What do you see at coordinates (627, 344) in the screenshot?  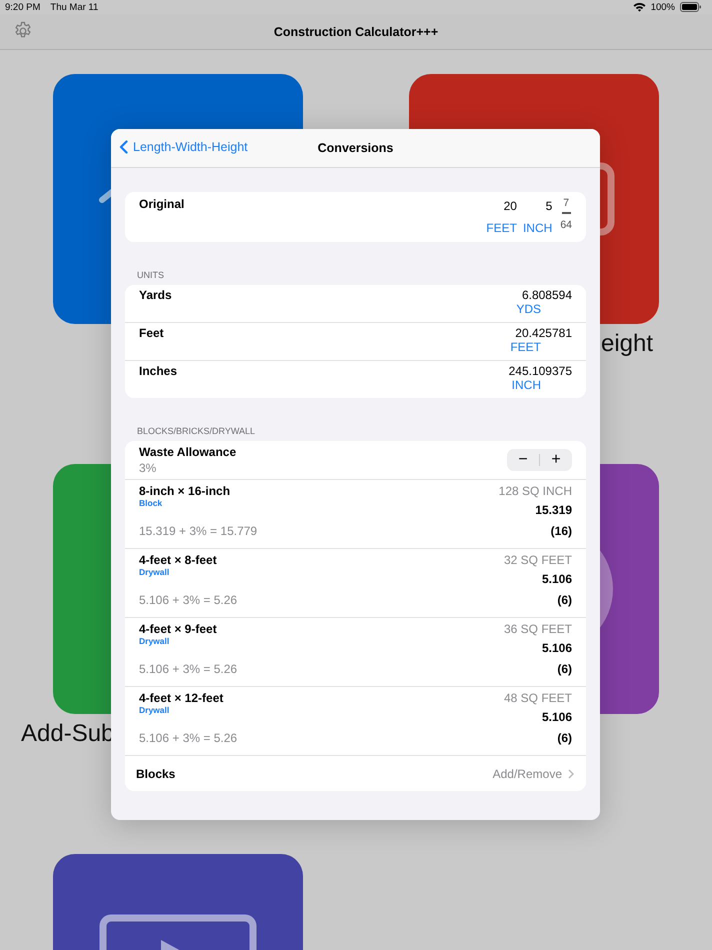 I see `tool-label: eight` at bounding box center [627, 344].